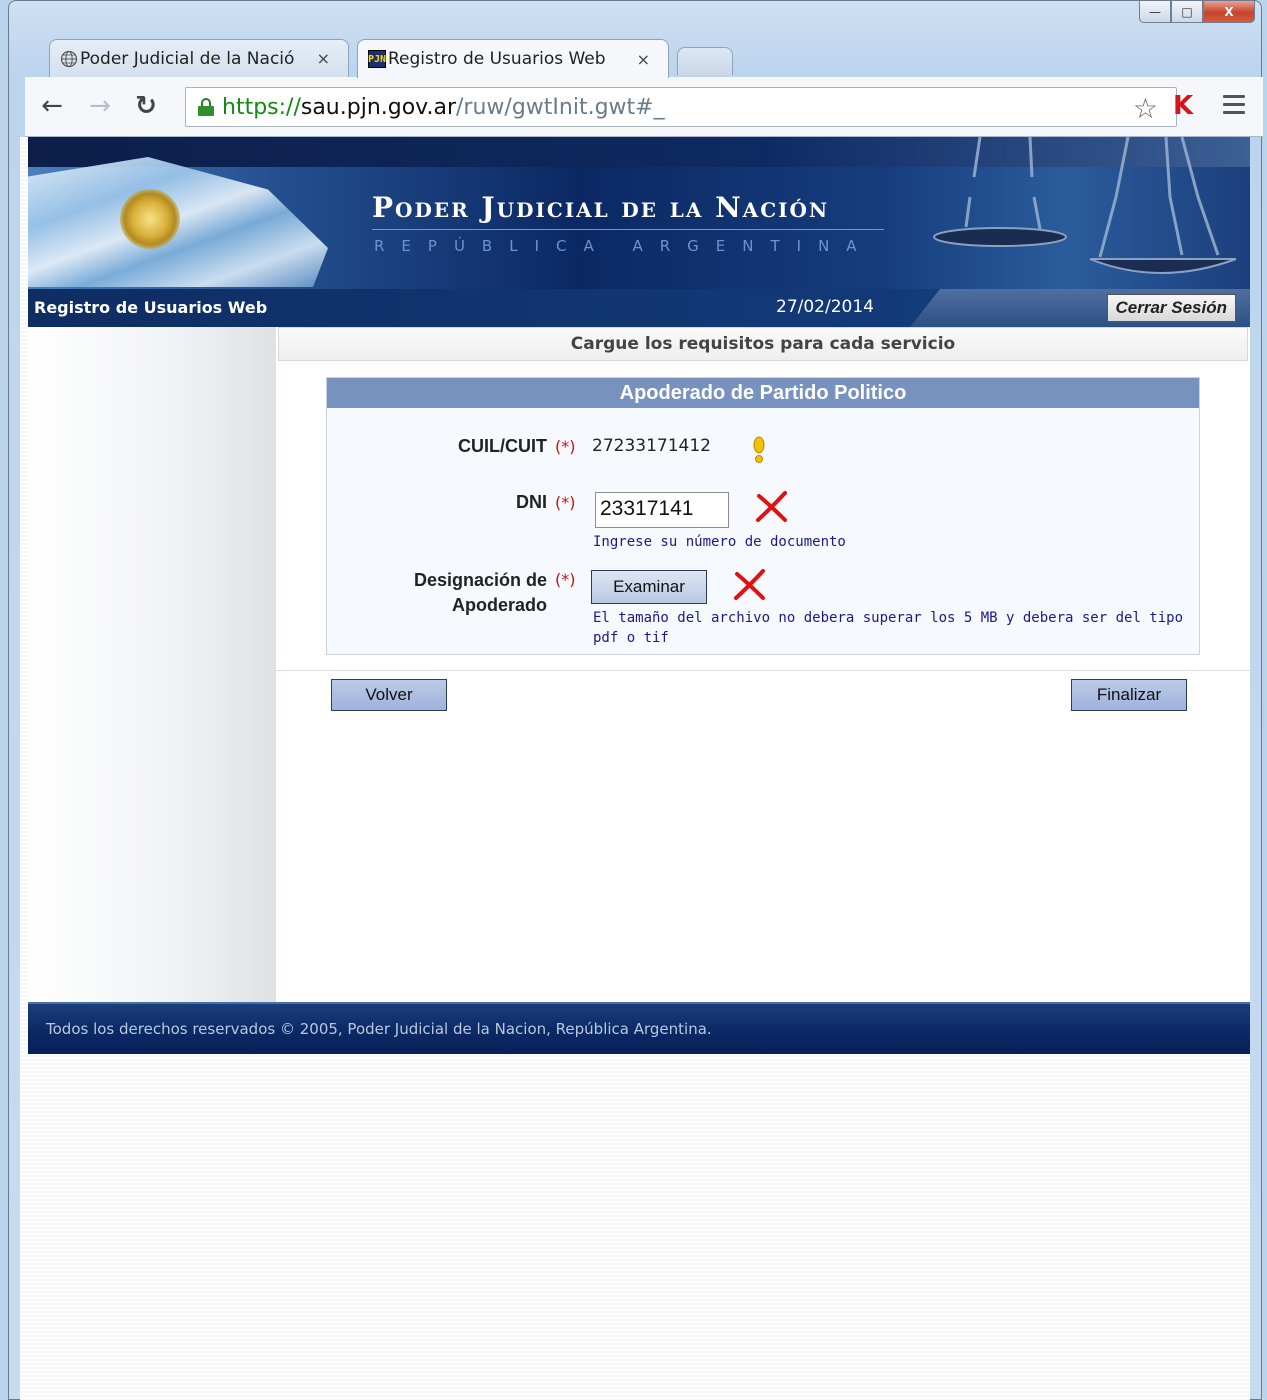 The height and width of the screenshot is (1400, 1267). What do you see at coordinates (1171, 308) in the screenshot?
I see `logout-button: Cerrar Sesión` at bounding box center [1171, 308].